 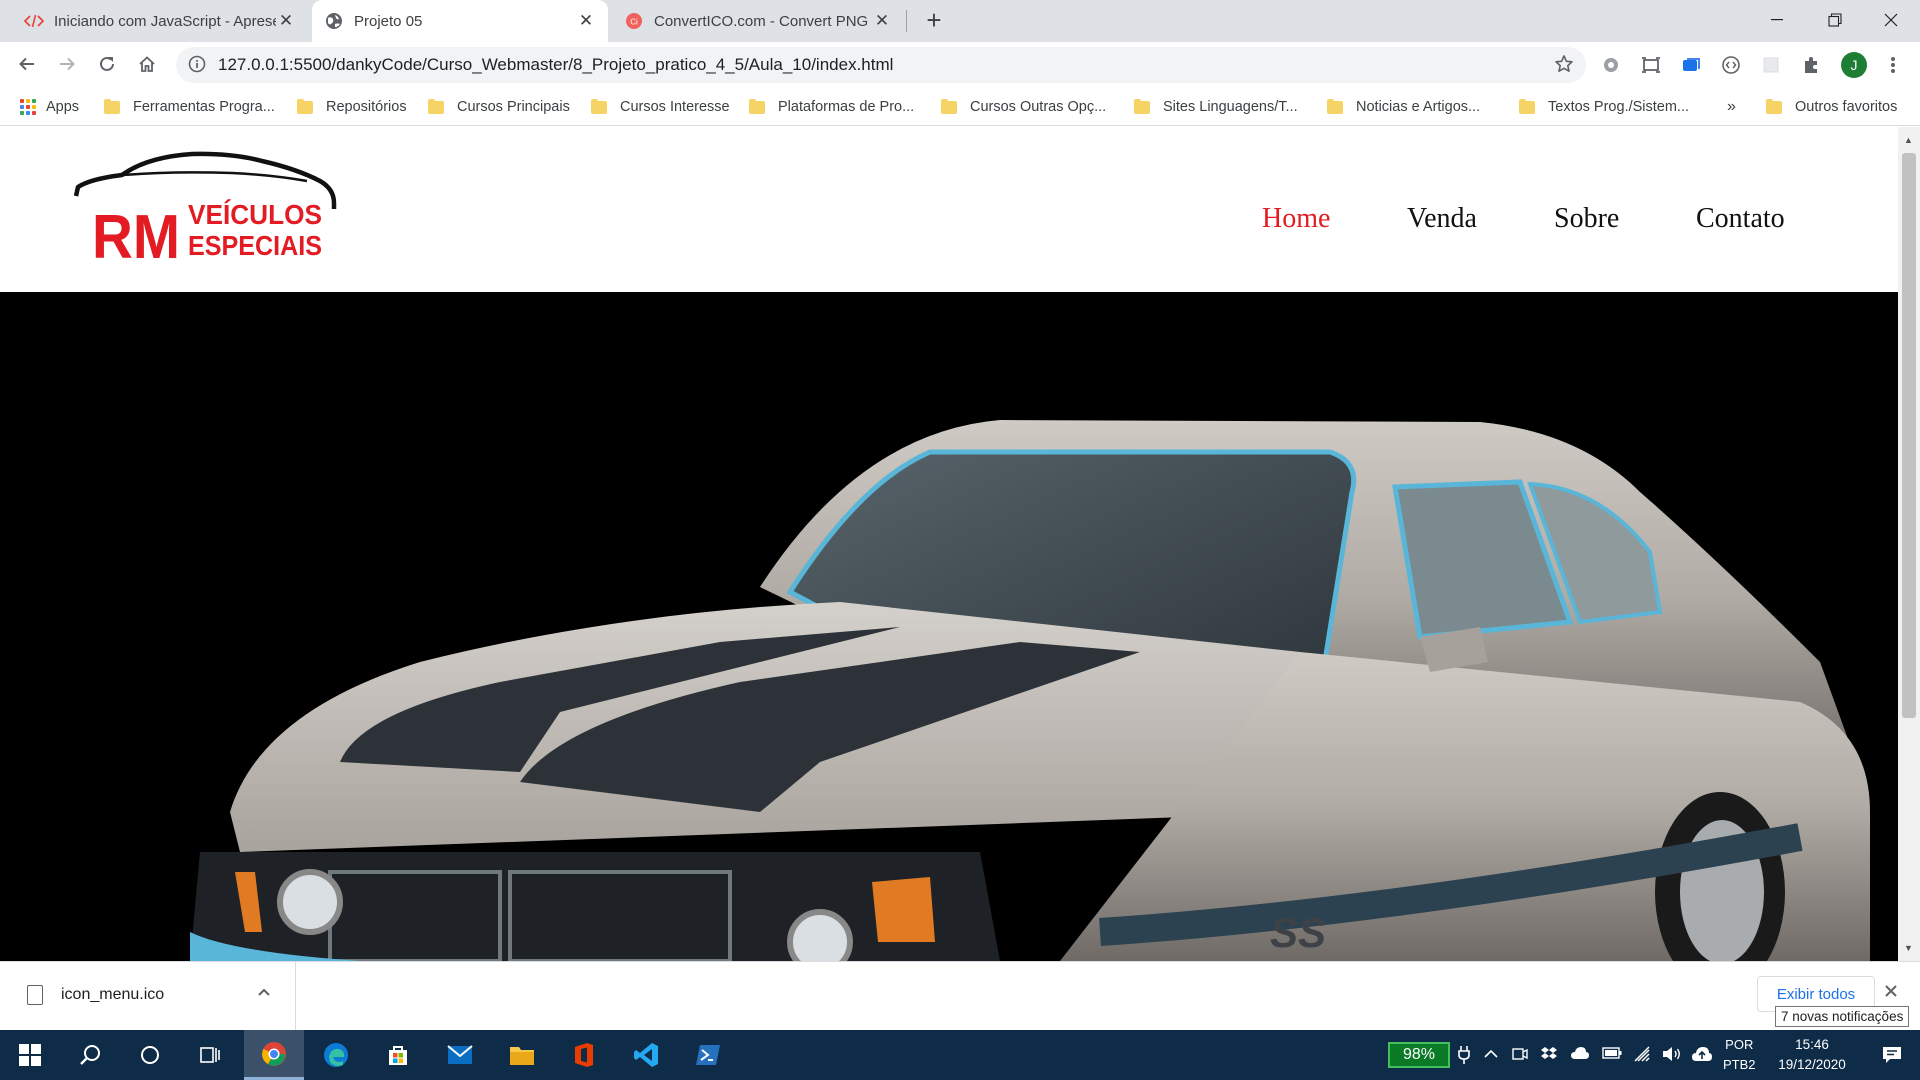 I want to click on vscode-taskbar-icon, so click(x=646, y=1055).